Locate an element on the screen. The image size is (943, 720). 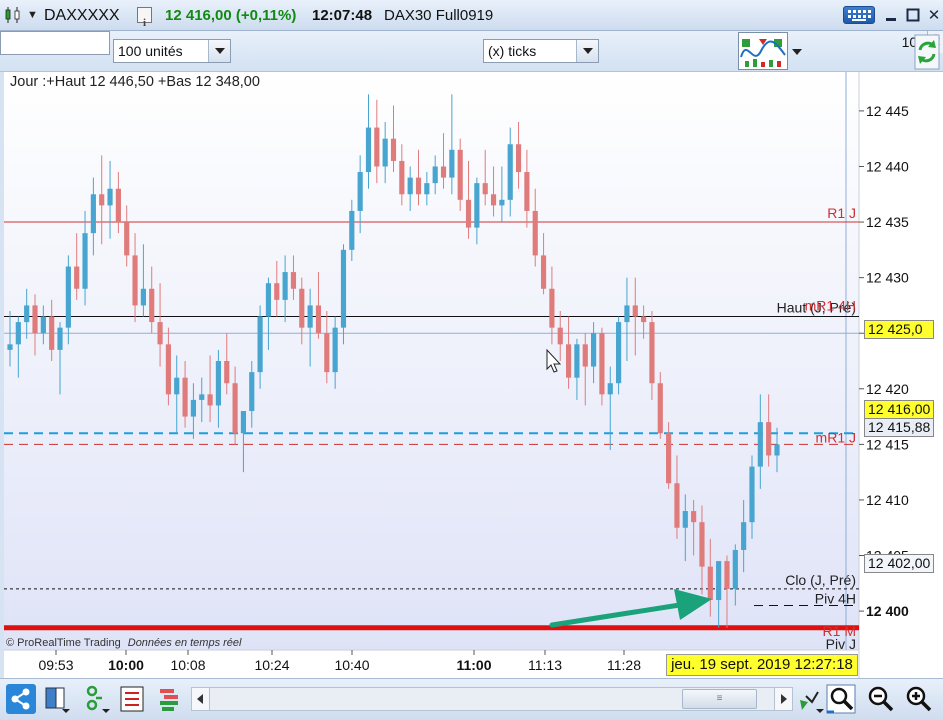
contract-label: DAX30 Full0919 is located at coordinates (439, 15).